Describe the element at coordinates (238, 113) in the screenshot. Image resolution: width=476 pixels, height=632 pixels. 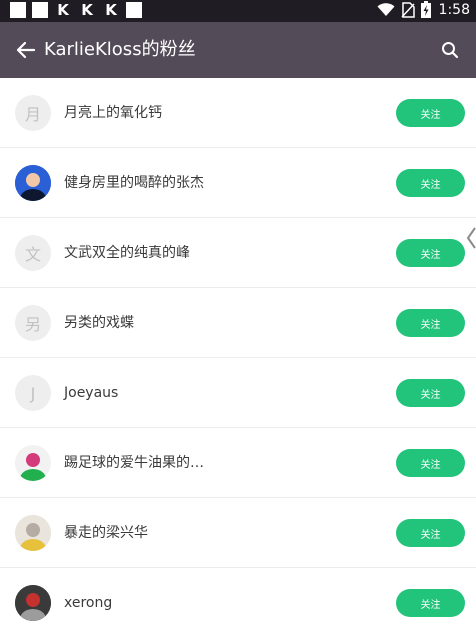
I see `list-item: 月 月亮上的氧化钙 关注` at that location.